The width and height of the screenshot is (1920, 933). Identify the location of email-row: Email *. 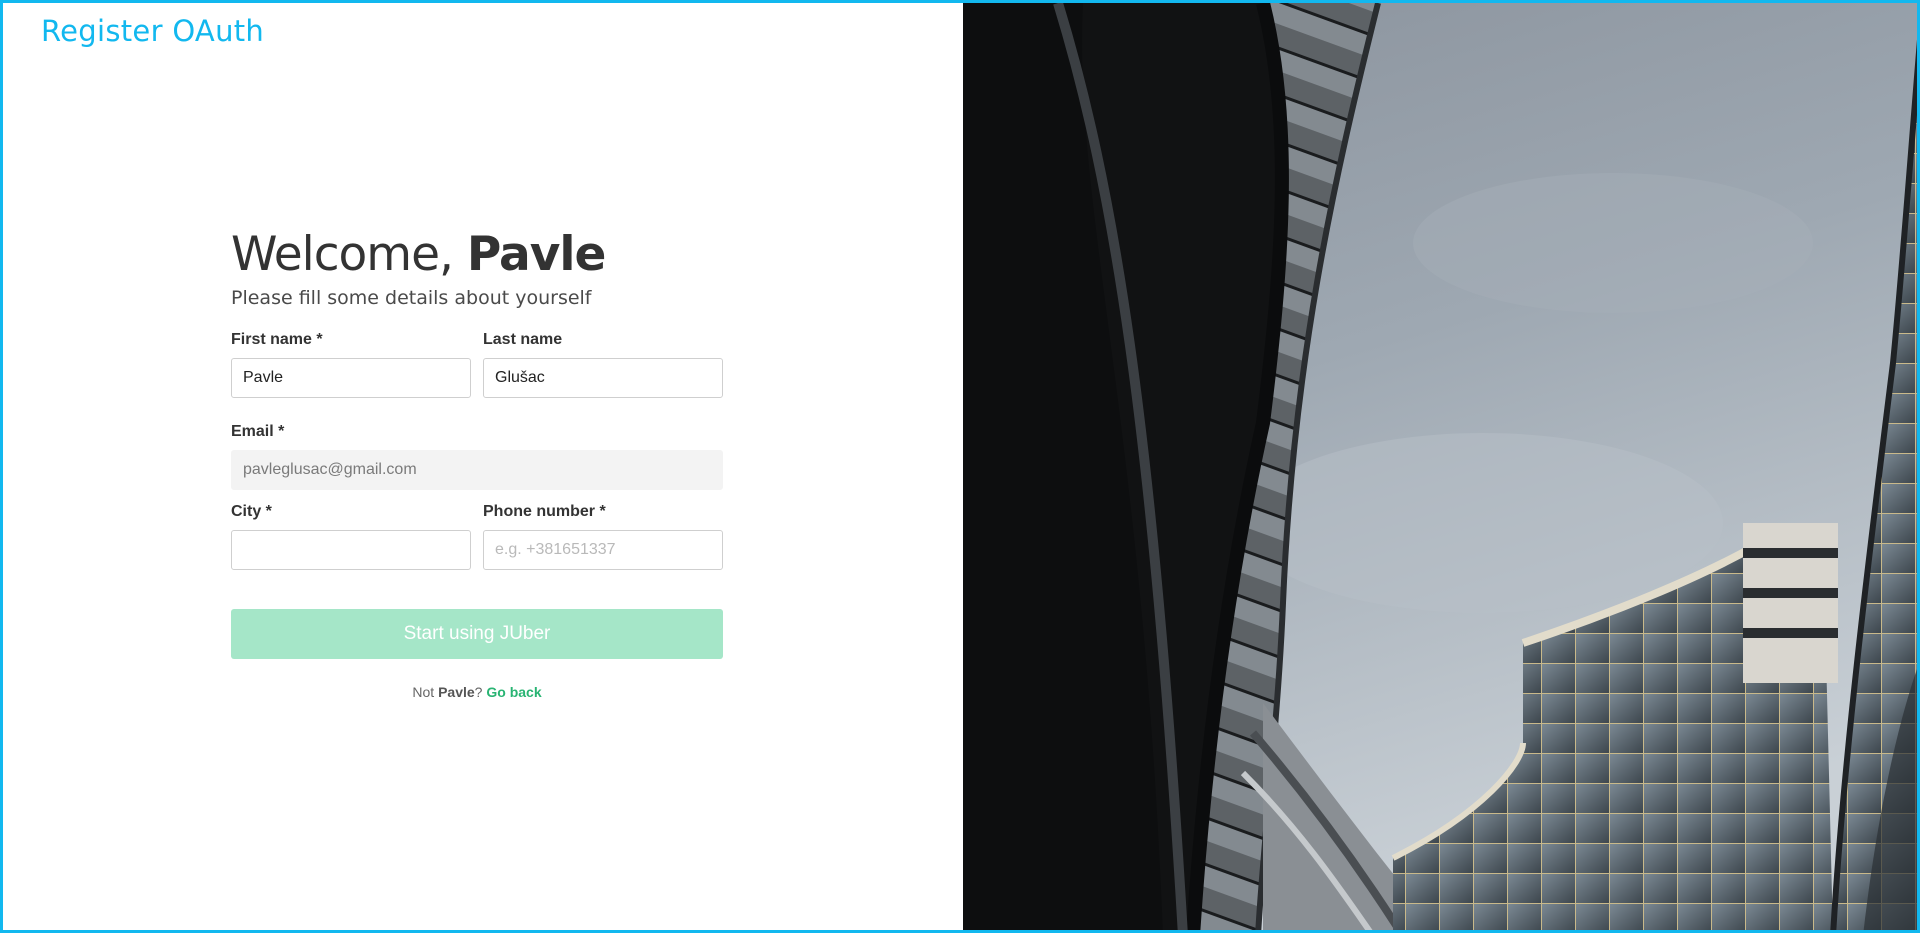
(477, 456).